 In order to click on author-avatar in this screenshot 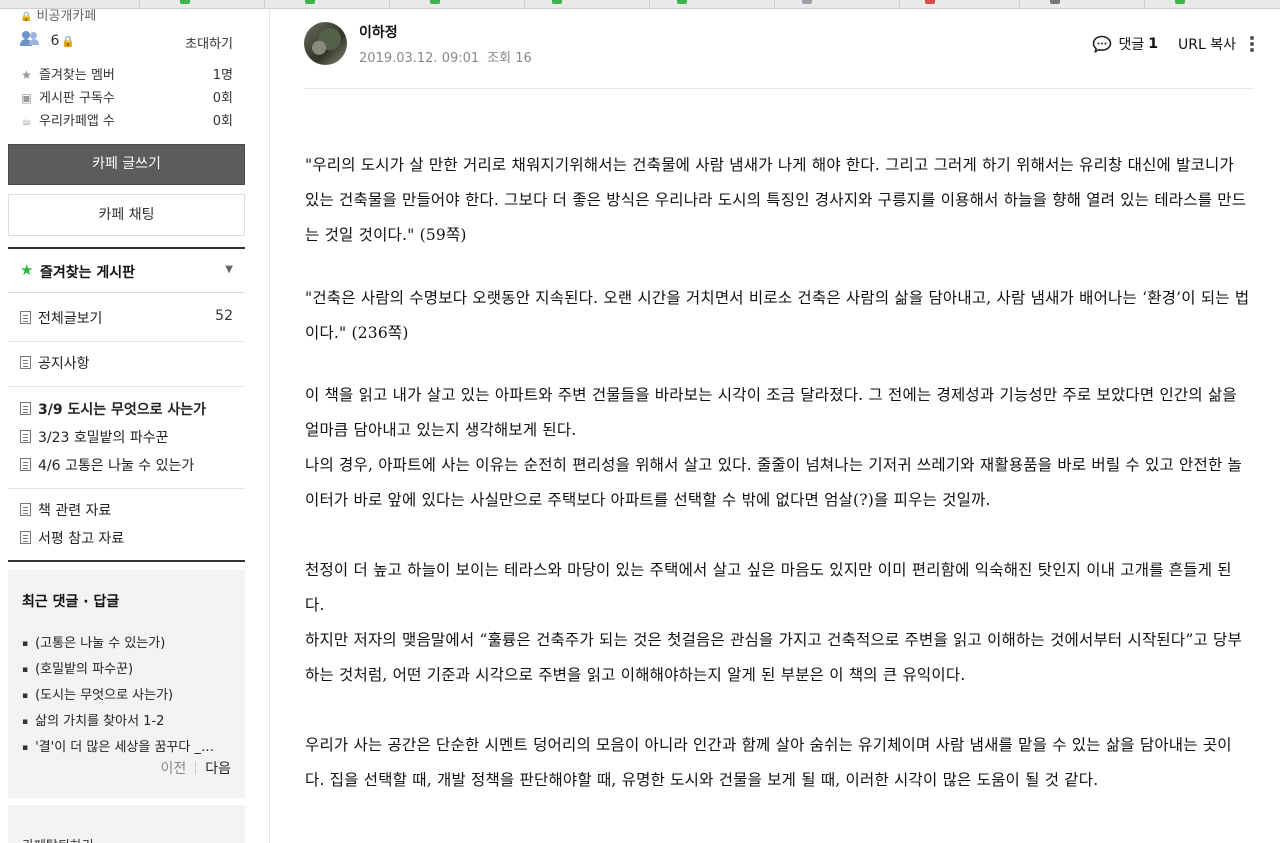, I will do `click(325, 43)`.